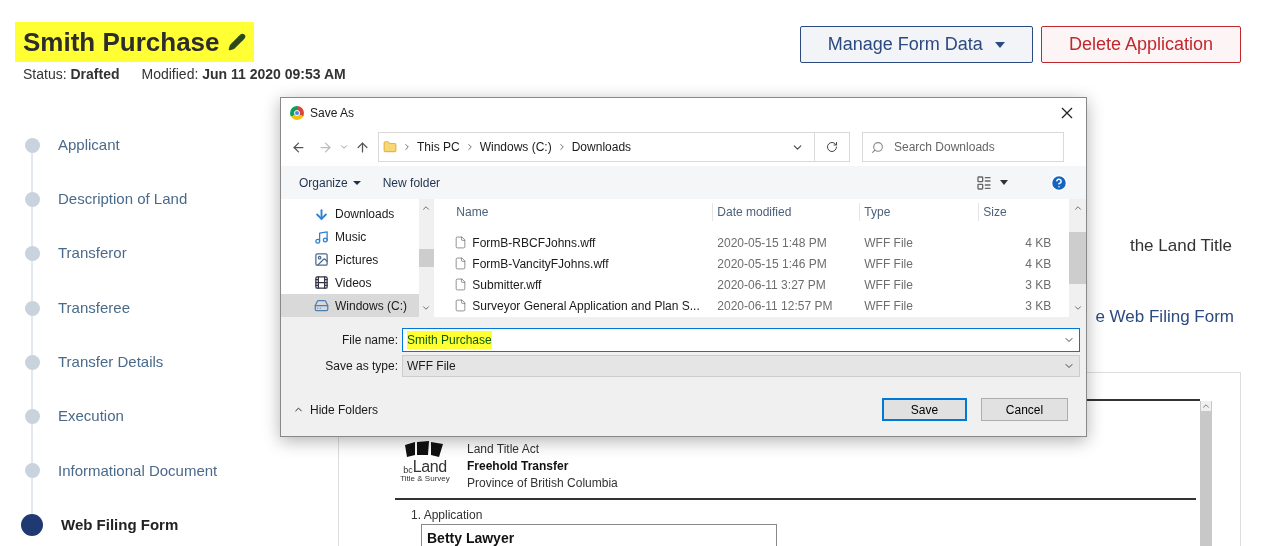  I want to click on step-link: Informational Document, so click(138, 471).